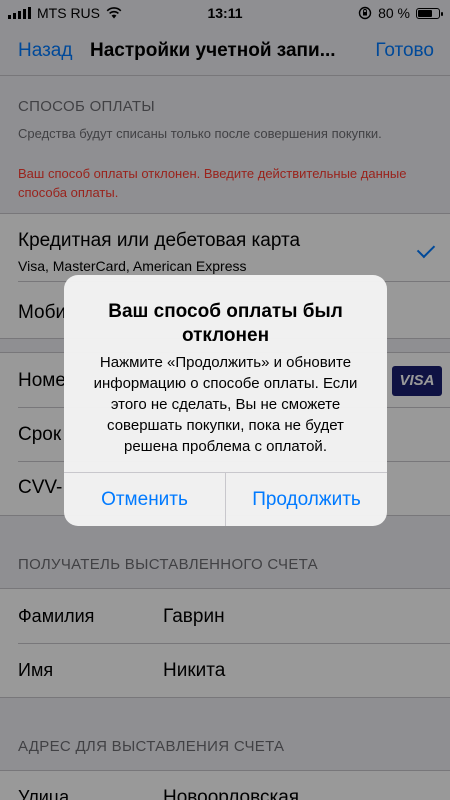 This screenshot has width=450, height=800. Describe the element at coordinates (144, 499) in the screenshot. I see `cancel-button: Отменить` at that location.